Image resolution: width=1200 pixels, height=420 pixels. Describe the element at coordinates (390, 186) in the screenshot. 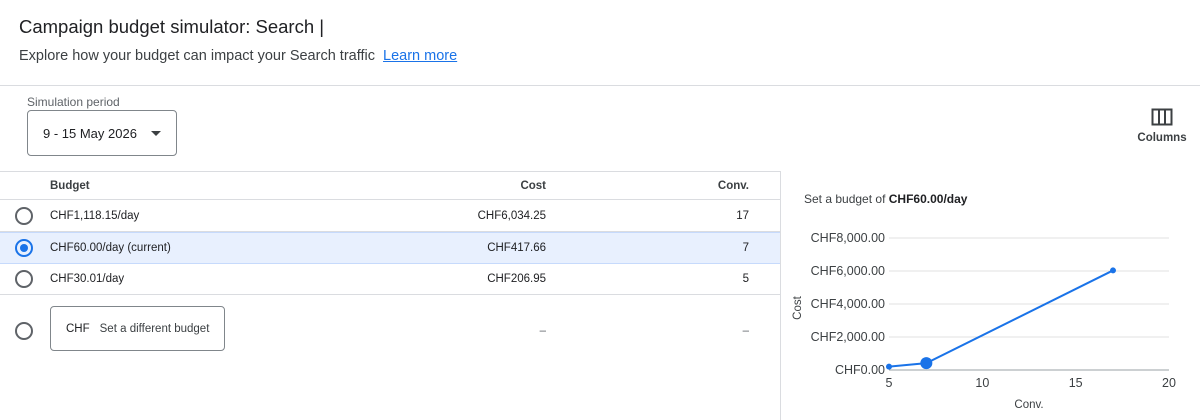

I see `table-header-row: Budget Cost Conv.` at that location.